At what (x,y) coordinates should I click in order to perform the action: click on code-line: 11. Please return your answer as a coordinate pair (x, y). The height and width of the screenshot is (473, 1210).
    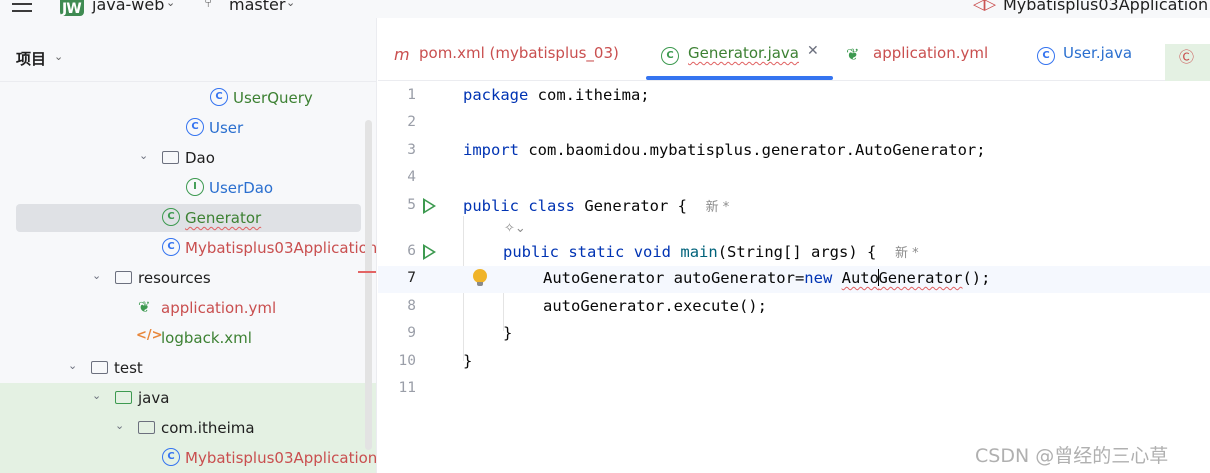
    Looking at the image, I should click on (794, 389).